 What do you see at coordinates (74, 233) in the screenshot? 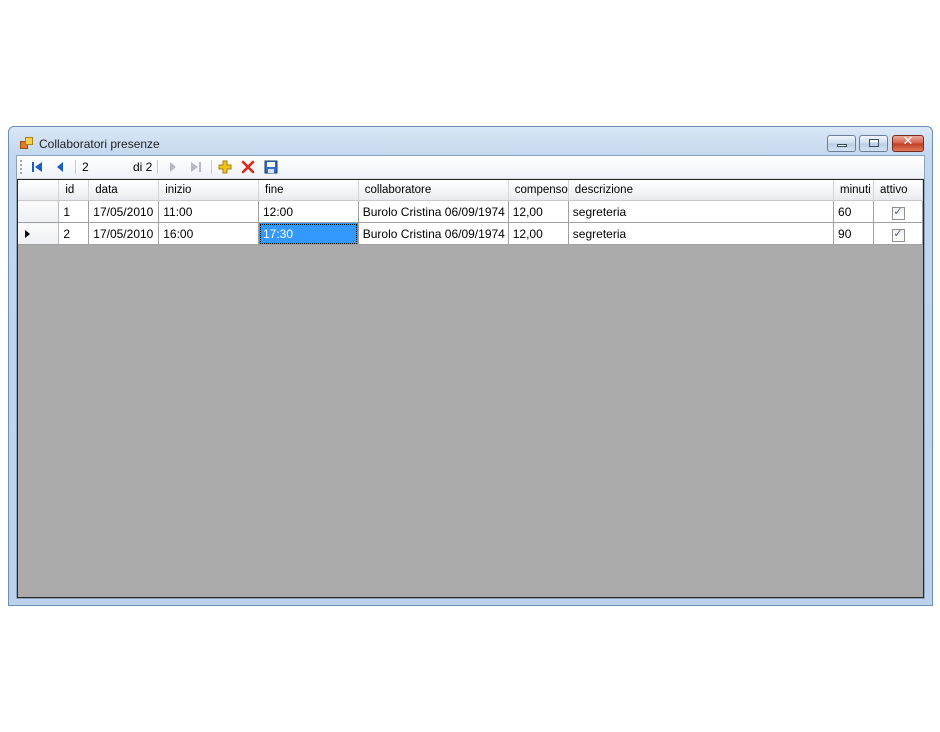
I see `cell-id: 2` at bounding box center [74, 233].